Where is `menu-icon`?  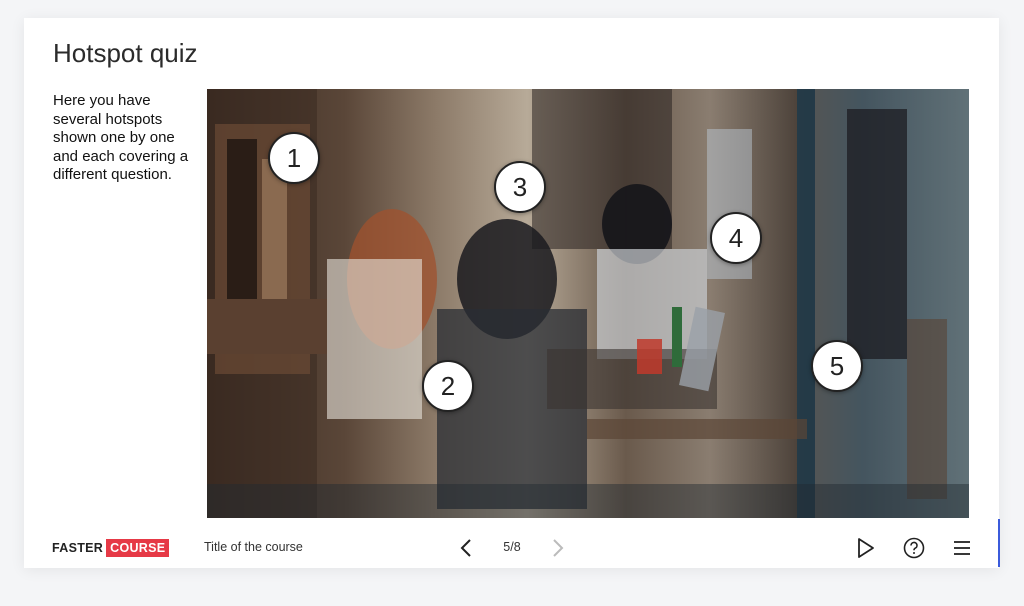 menu-icon is located at coordinates (962, 548).